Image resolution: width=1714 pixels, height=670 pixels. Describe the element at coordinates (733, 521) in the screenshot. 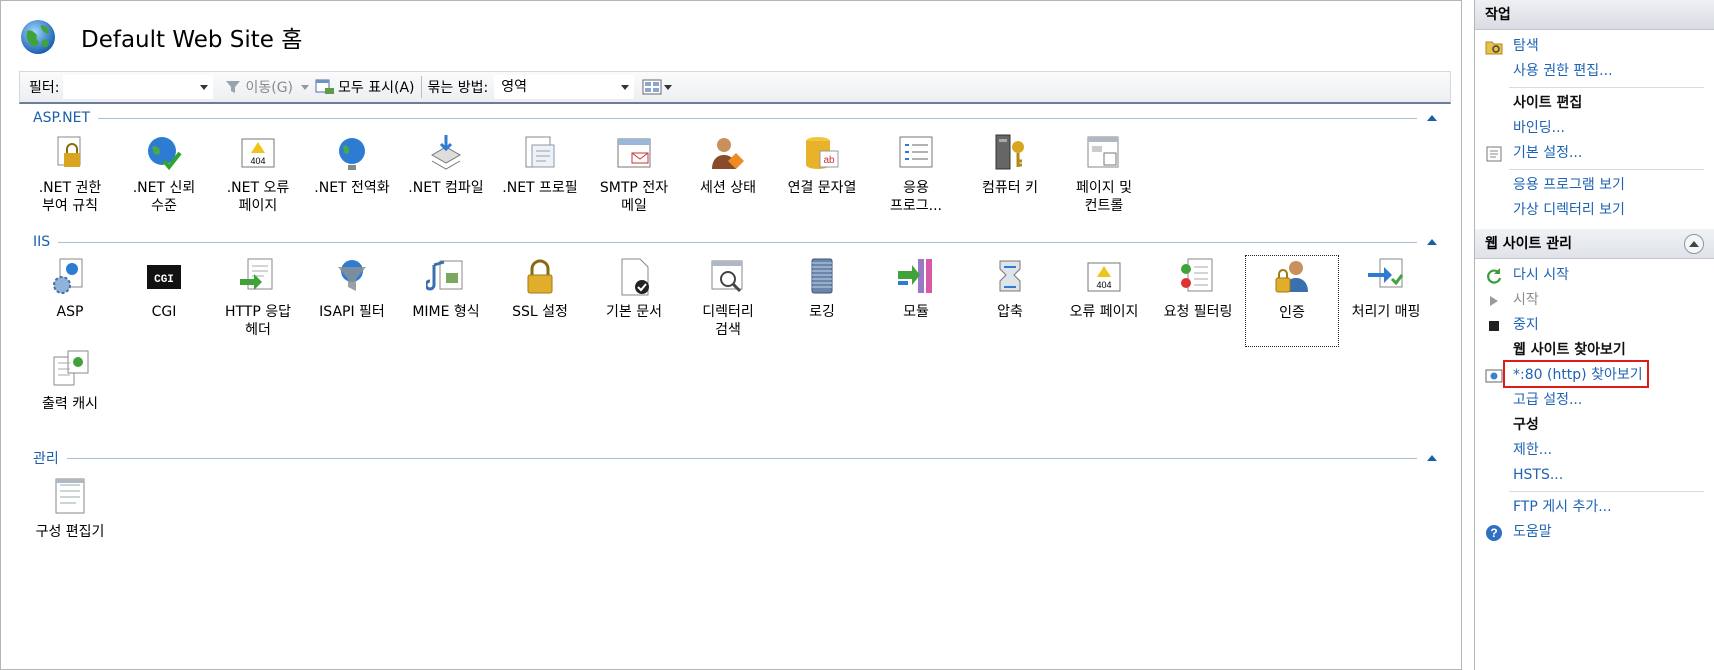

I see `section-management-grid: 구성 편집기` at that location.